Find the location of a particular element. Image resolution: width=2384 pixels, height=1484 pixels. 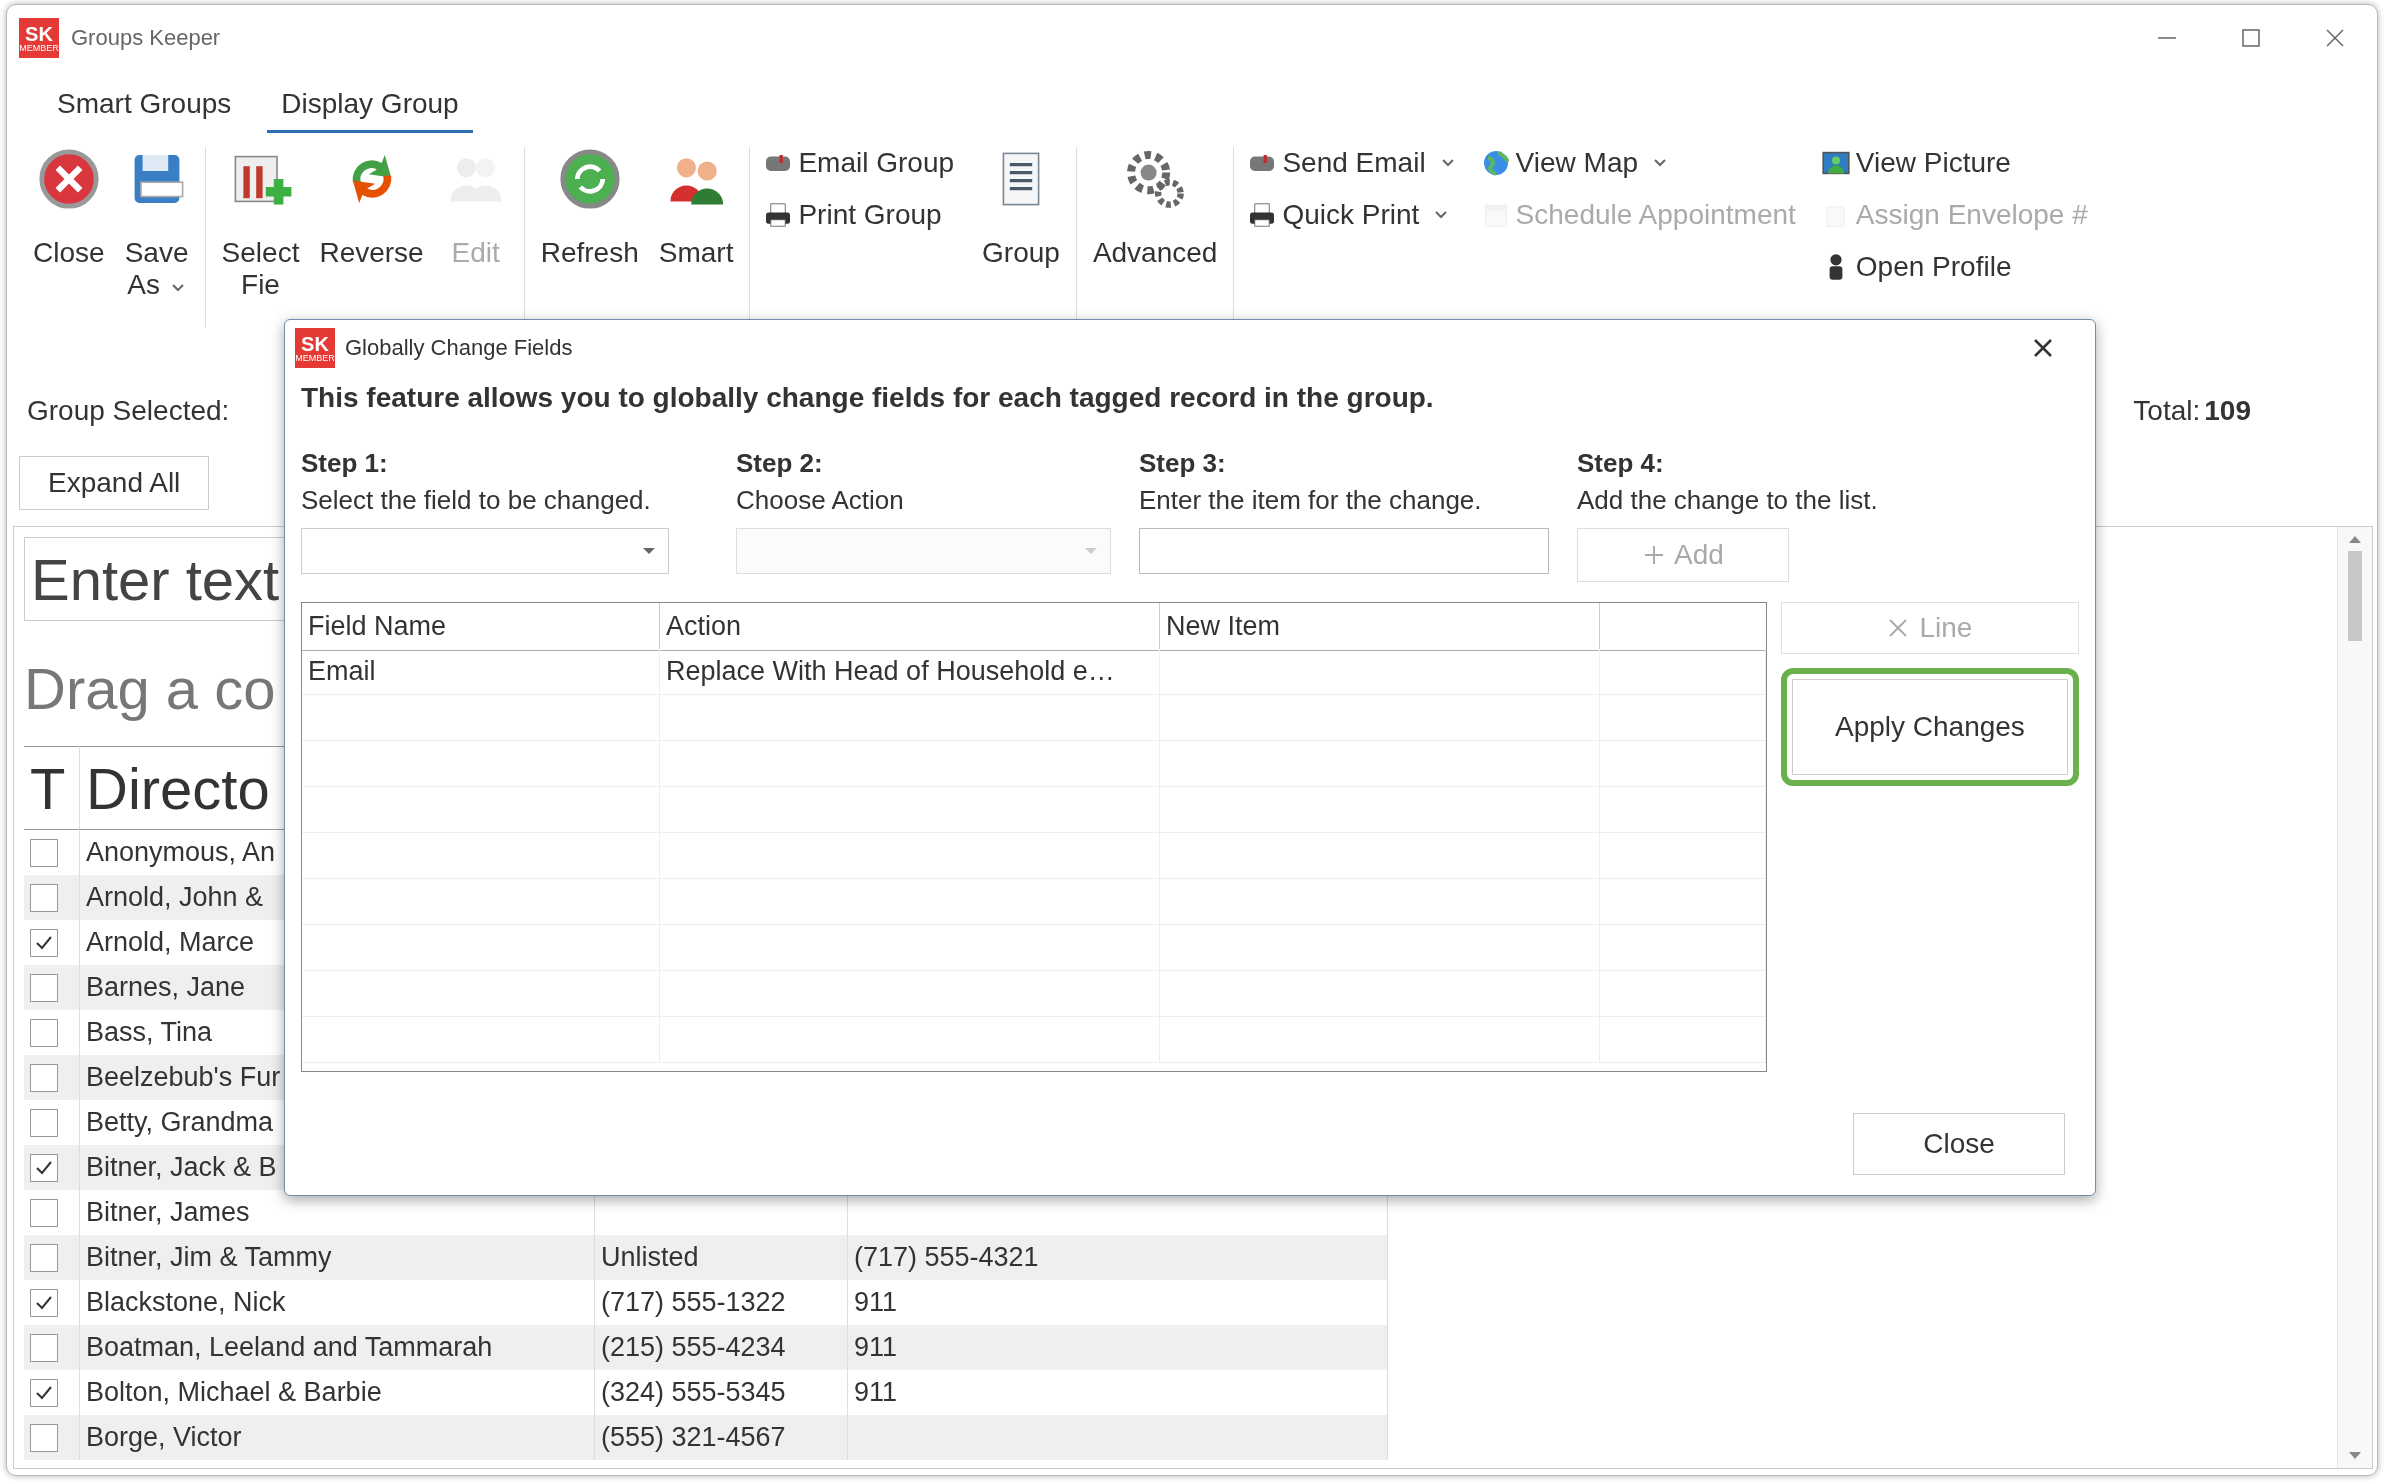

group-by-hint: Drag a co is located at coordinates (150, 688).